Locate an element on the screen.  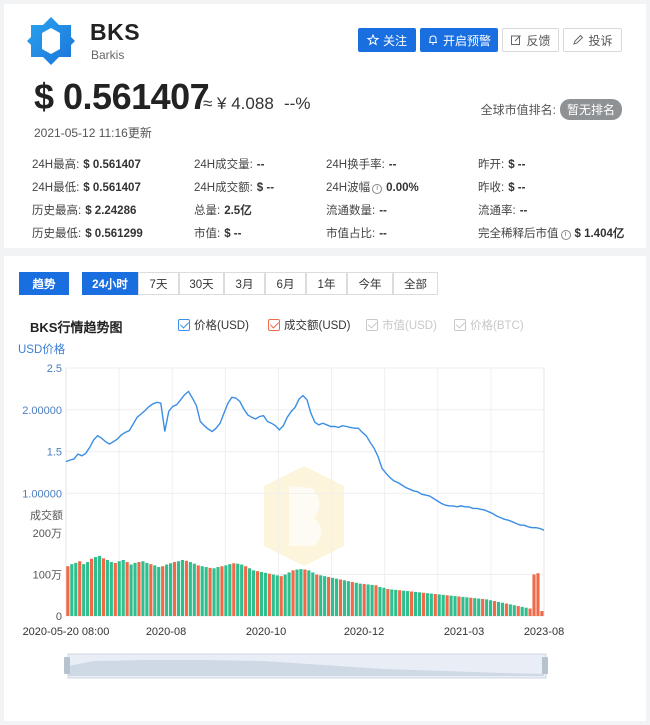
updated-time: 2021-05-12 11:16更新 is located at coordinates (93, 133).